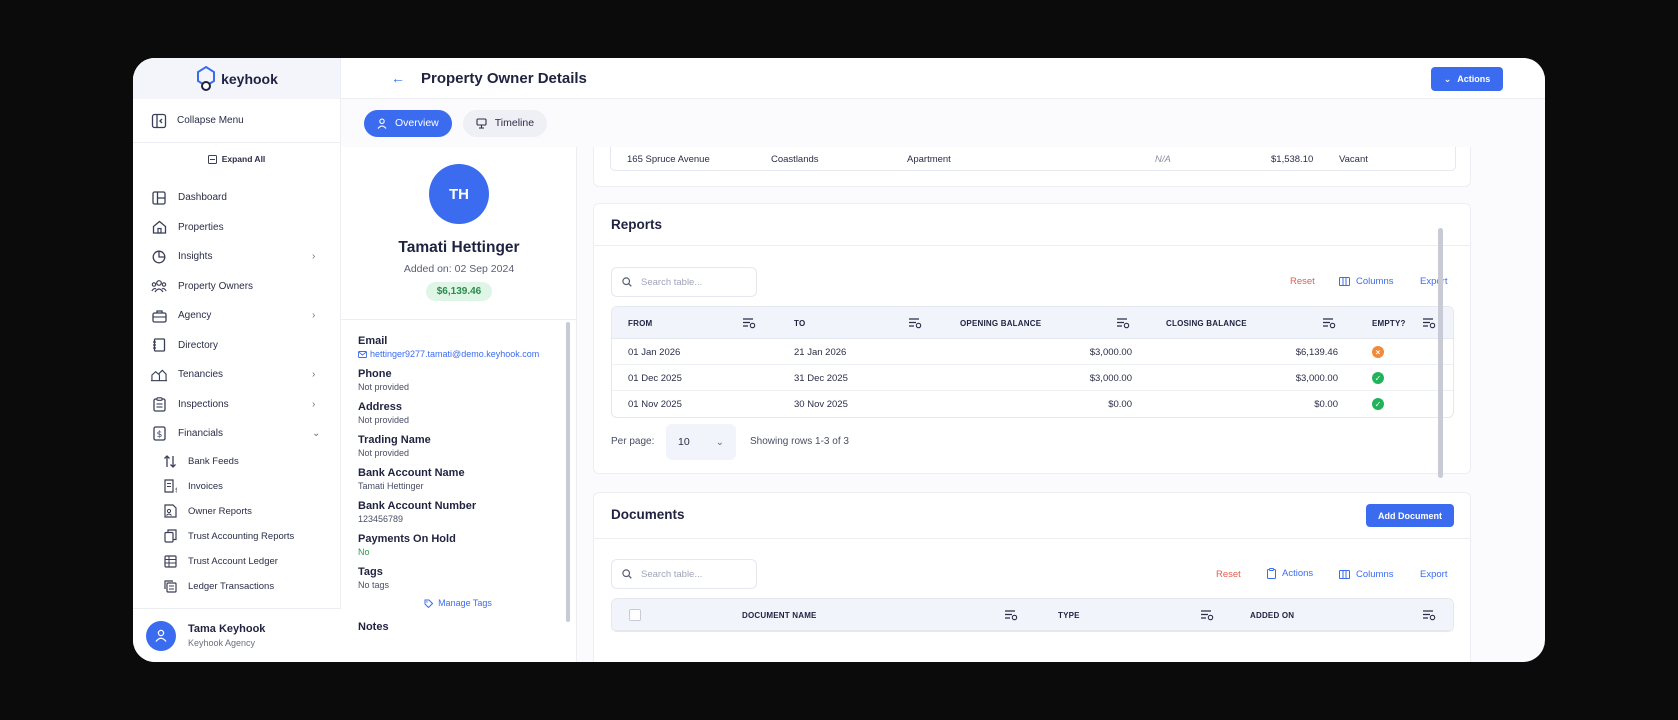  I want to click on sidebar-subitem-label: Bank Feeds, so click(213, 461).